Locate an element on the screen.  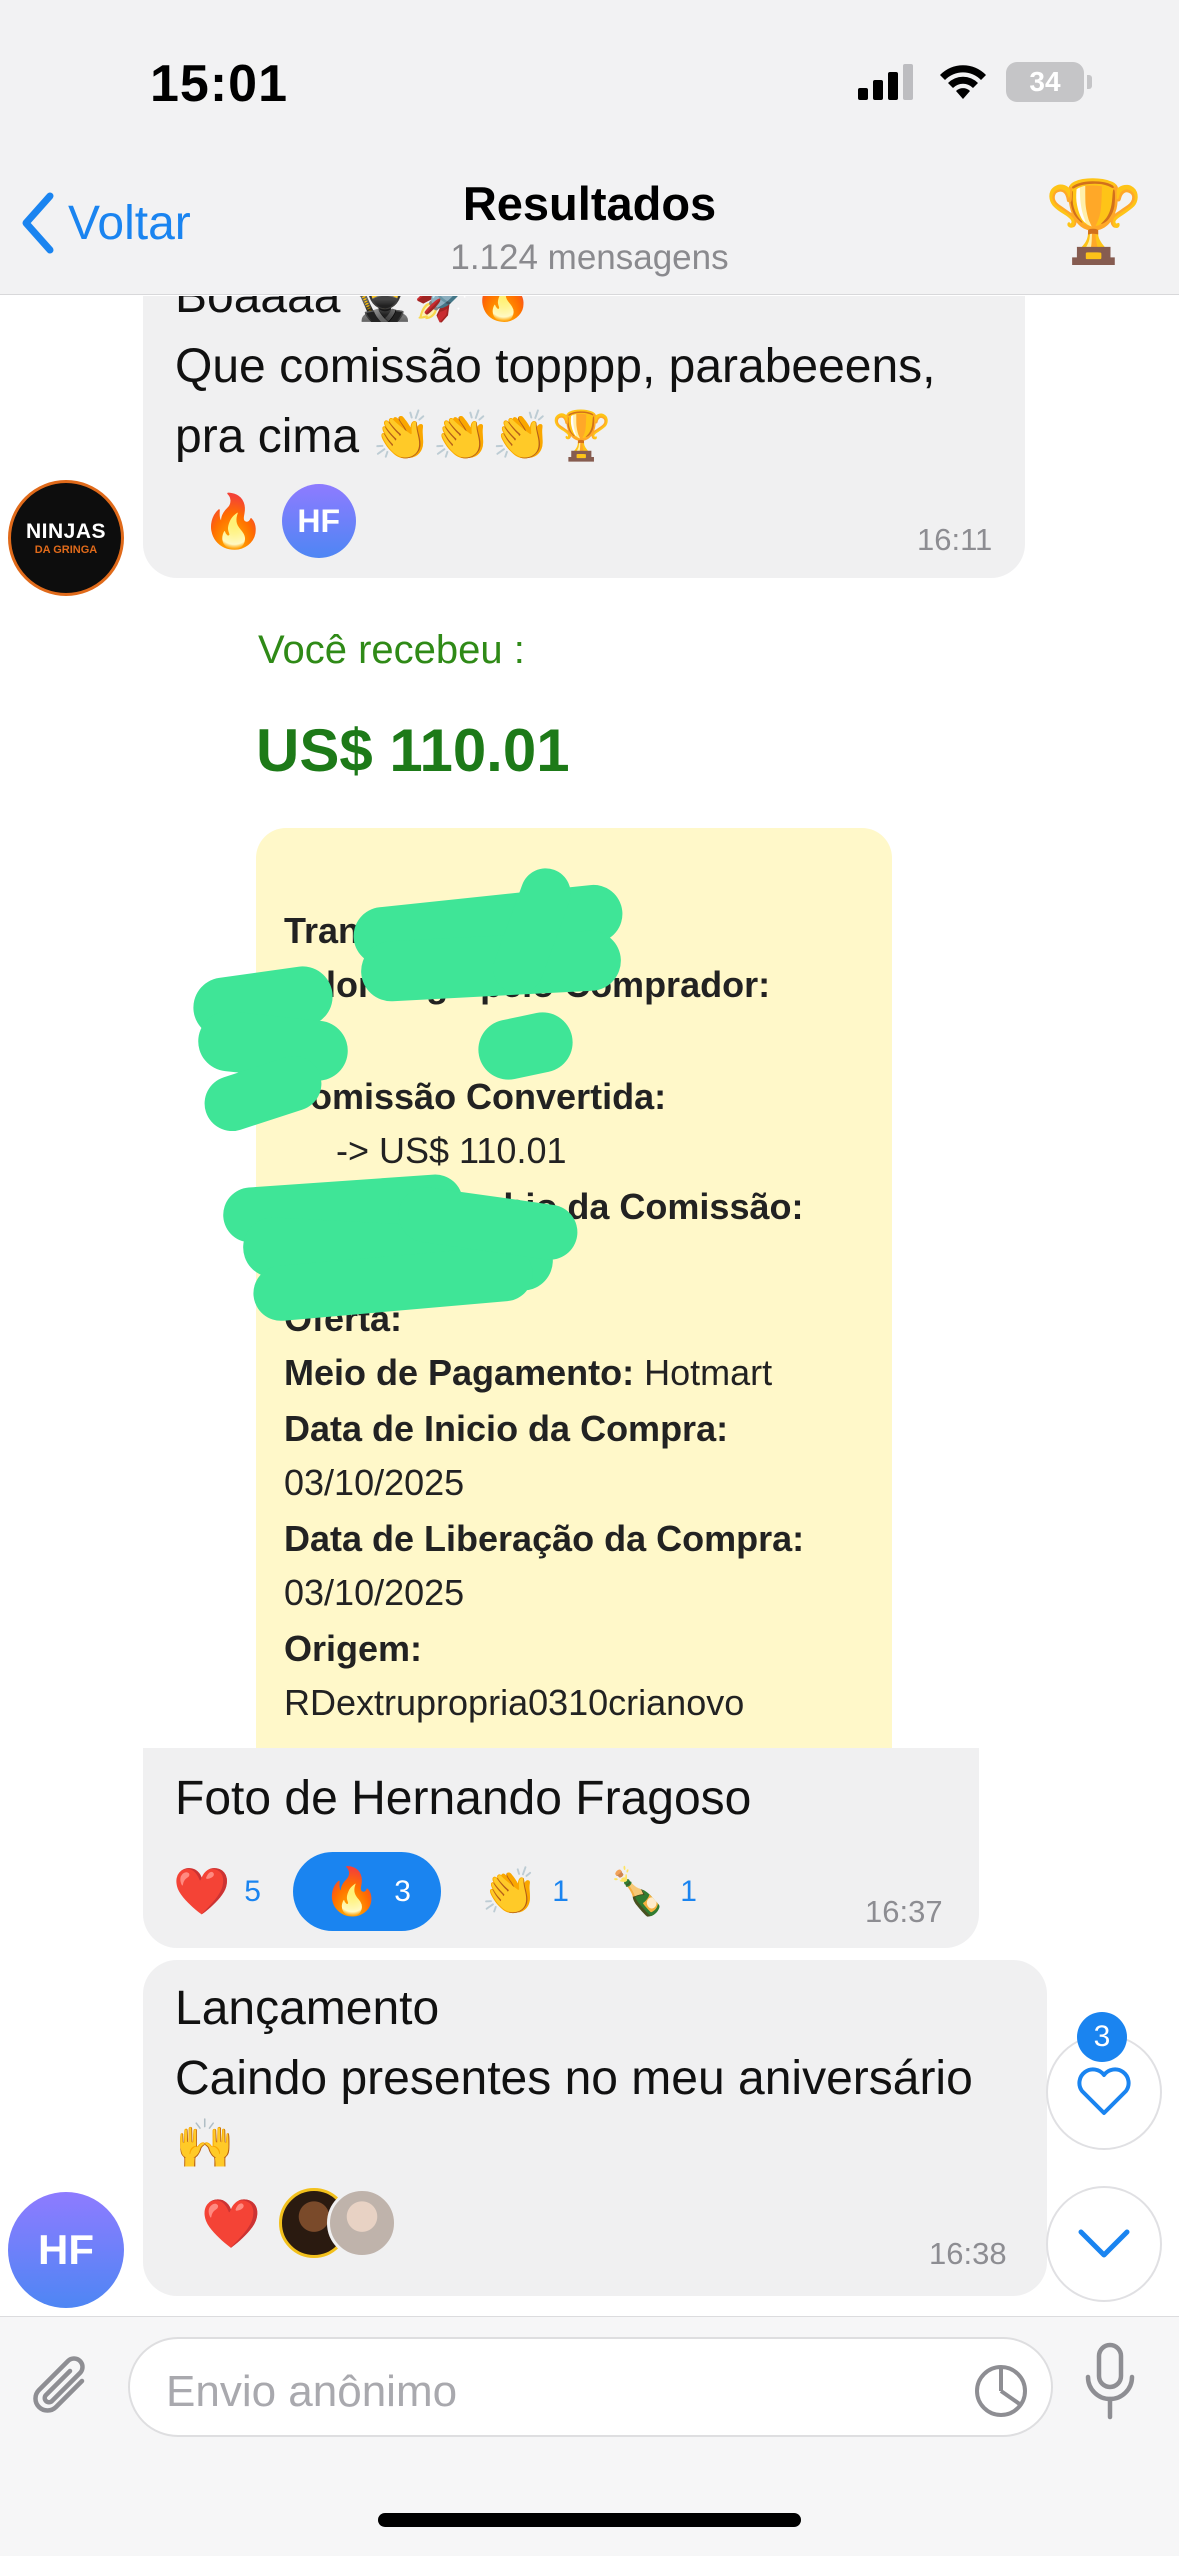
home-indicator is located at coordinates (589, 2520).